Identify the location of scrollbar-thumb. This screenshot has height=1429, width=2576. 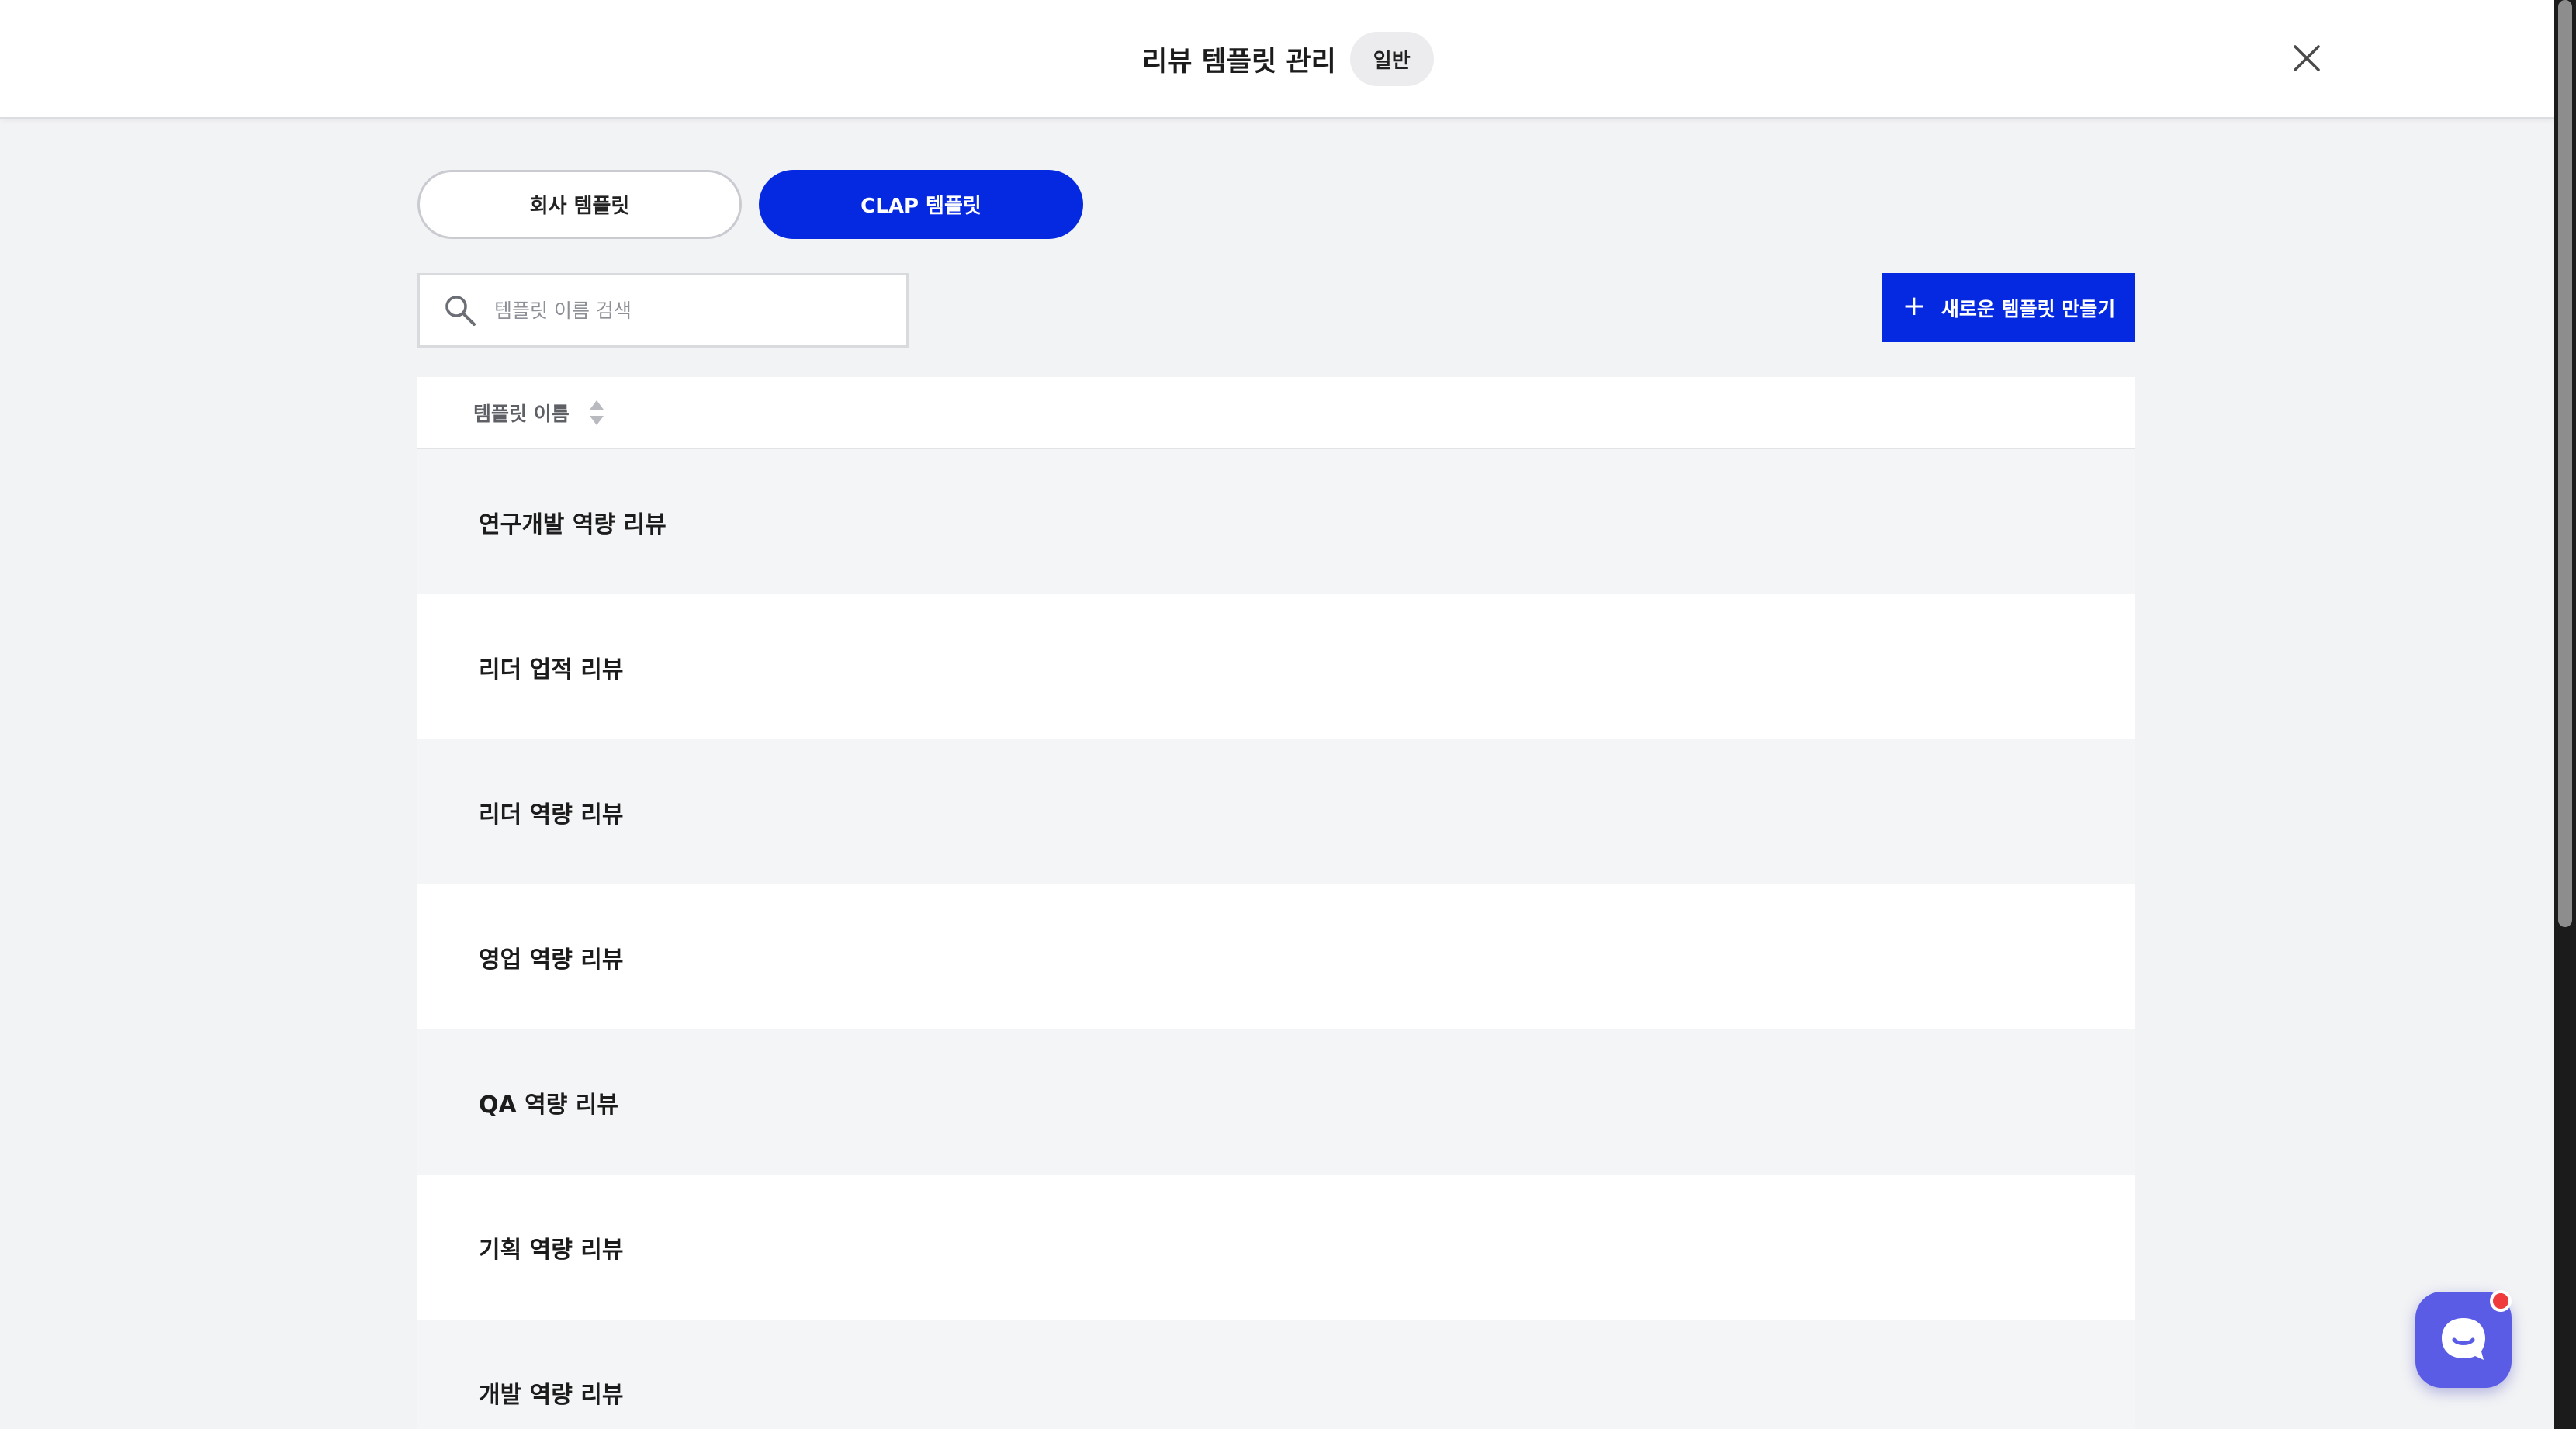
(2565, 463).